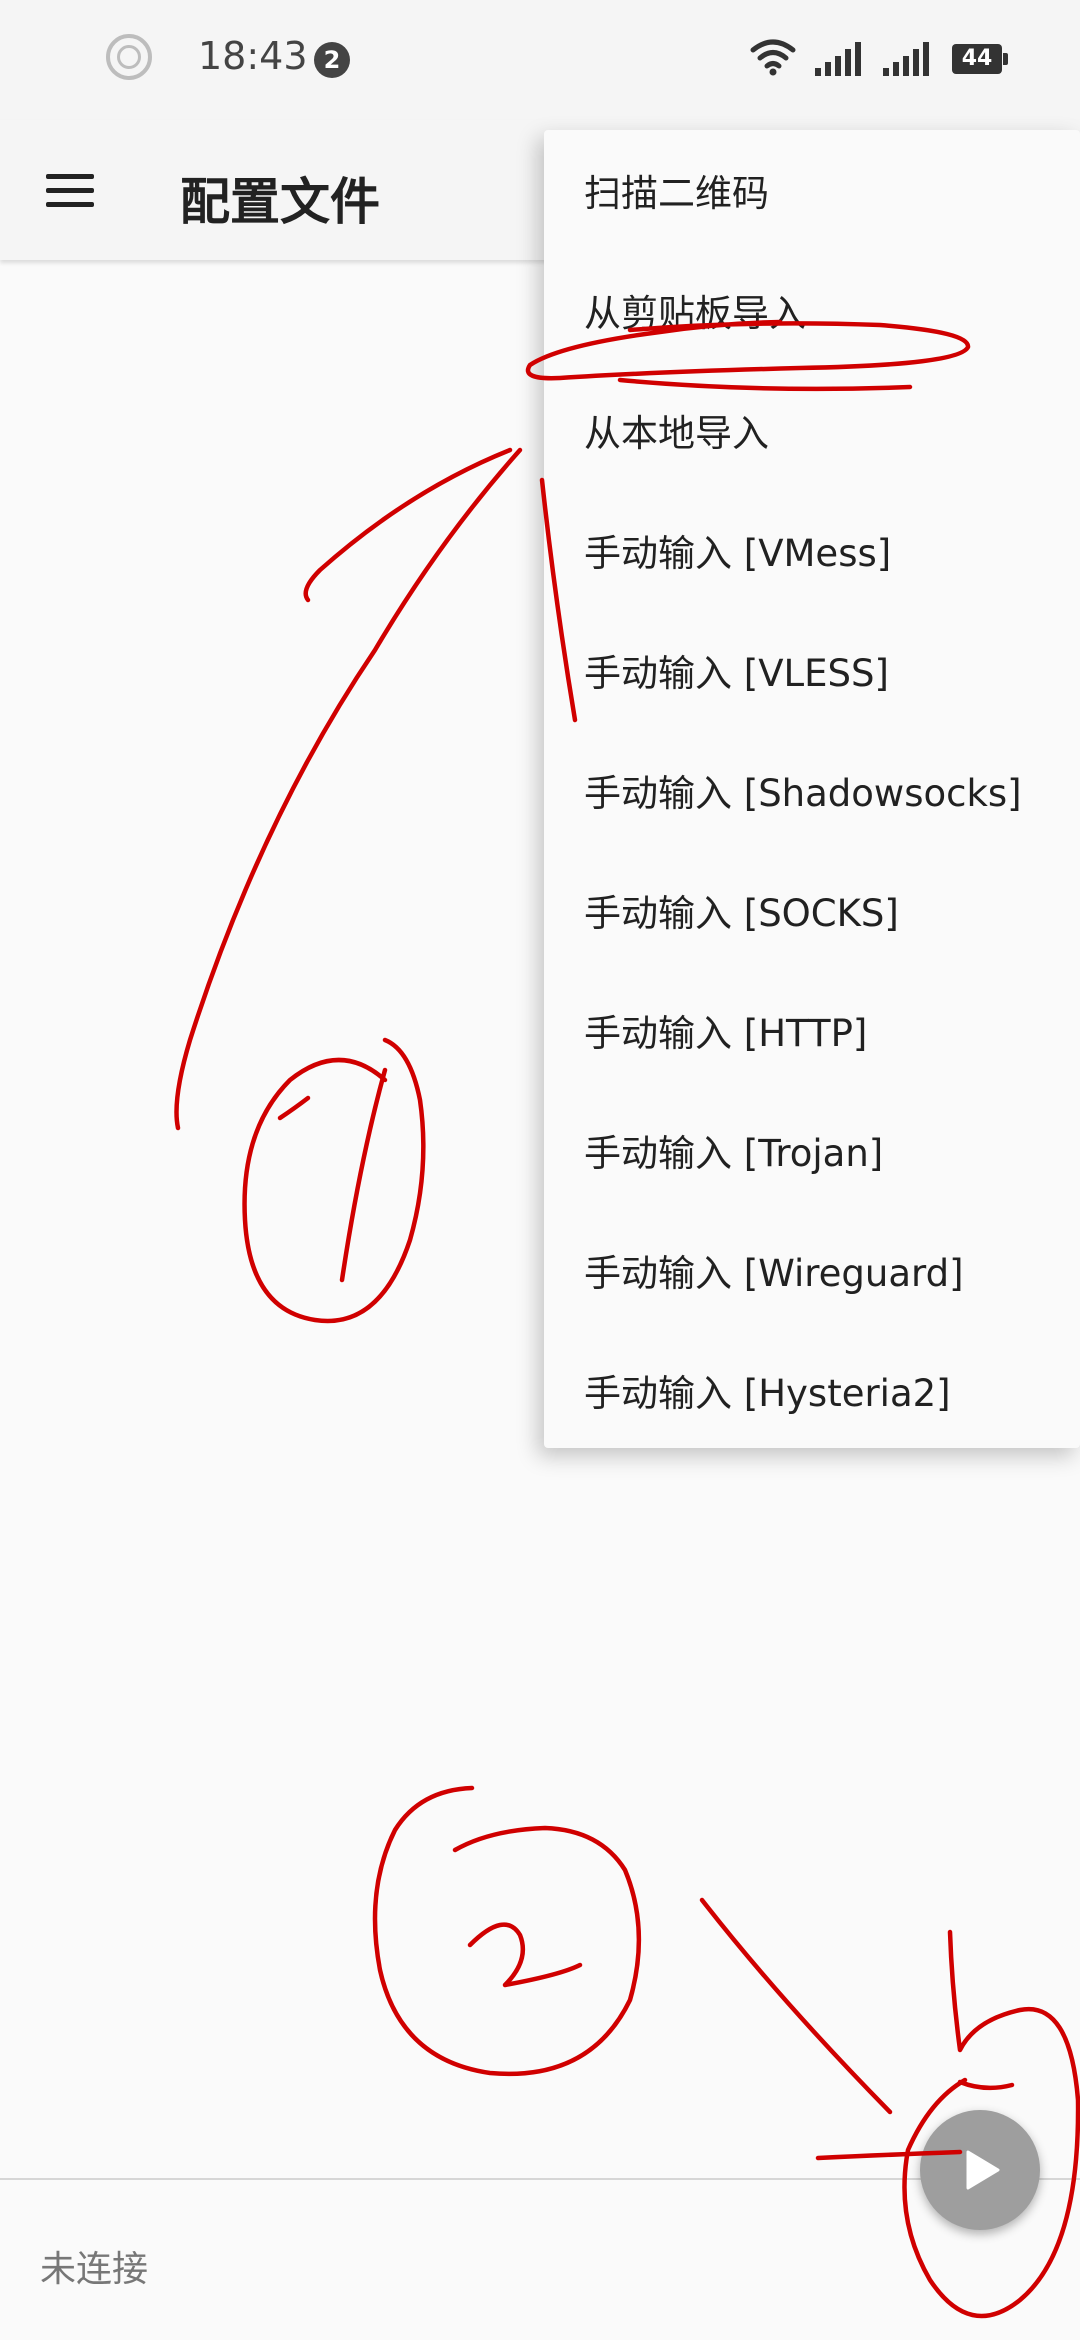 This screenshot has height=2340, width=1080. I want to click on menu-item-manual-http: 手动输入 [HTTP], so click(812, 1030).